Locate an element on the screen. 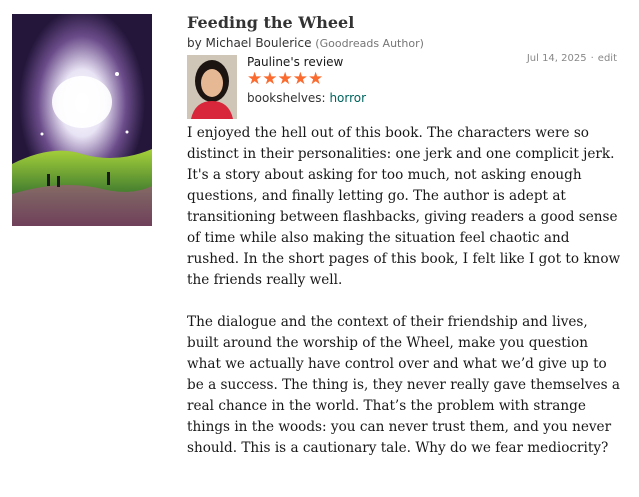  reviewer-avatar is located at coordinates (212, 87).